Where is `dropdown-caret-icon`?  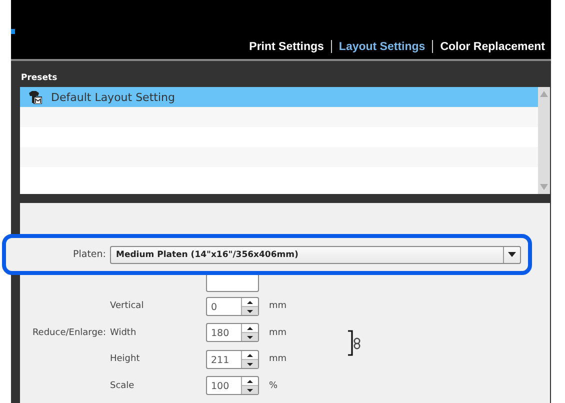 dropdown-caret-icon is located at coordinates (512, 254).